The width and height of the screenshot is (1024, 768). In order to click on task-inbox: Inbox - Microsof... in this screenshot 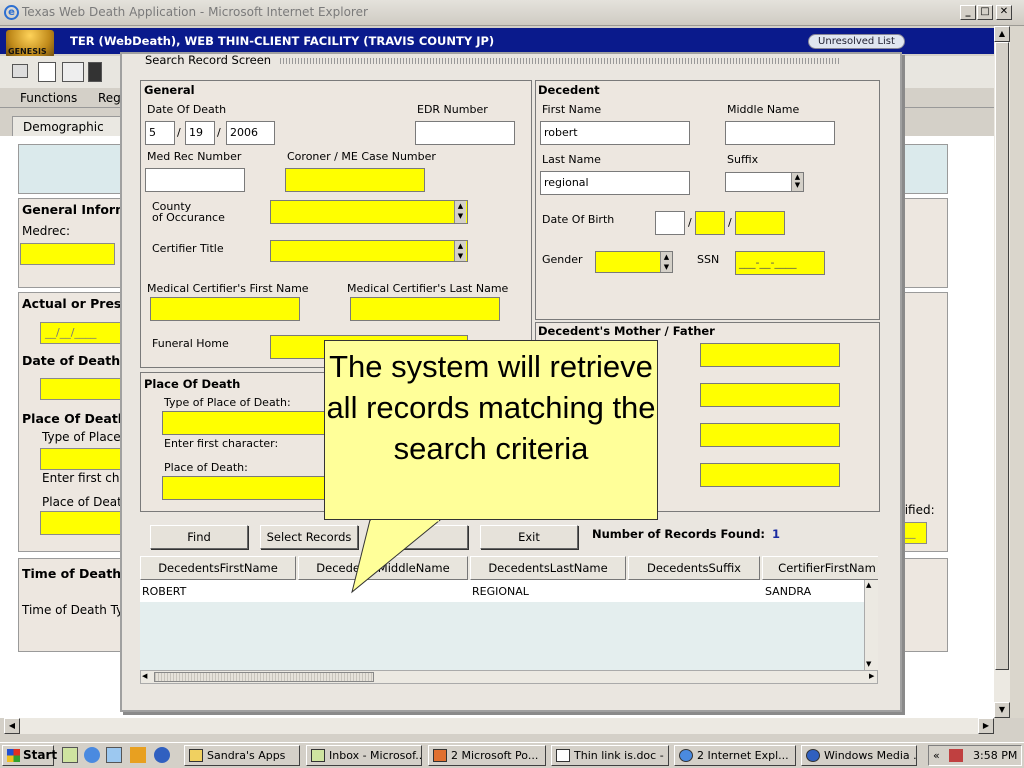, I will do `click(364, 755)`.